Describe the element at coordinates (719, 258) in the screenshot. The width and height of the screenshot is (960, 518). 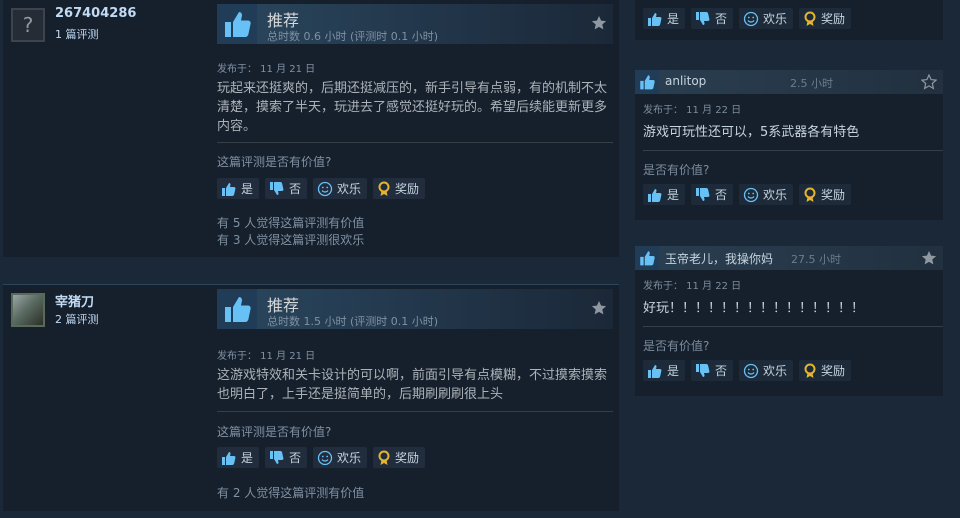
I see `author-name: 玉帝老儿，我操你妈` at that location.